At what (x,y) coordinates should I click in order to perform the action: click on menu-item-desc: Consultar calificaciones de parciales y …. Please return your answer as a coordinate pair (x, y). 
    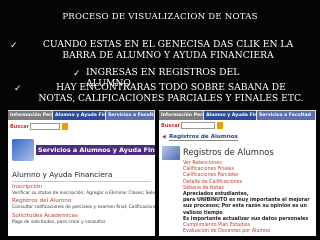
    Looking at the image, I should click on (83, 207).